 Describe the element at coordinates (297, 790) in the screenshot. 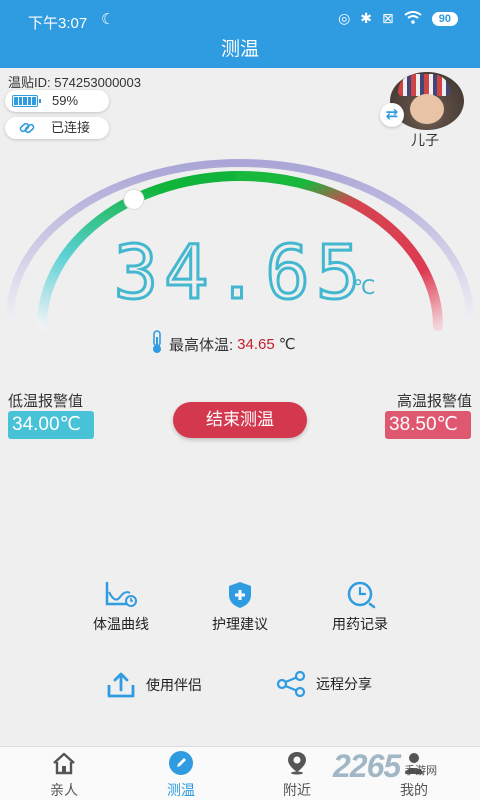

I see `tab-nearby-label: 附近` at that location.